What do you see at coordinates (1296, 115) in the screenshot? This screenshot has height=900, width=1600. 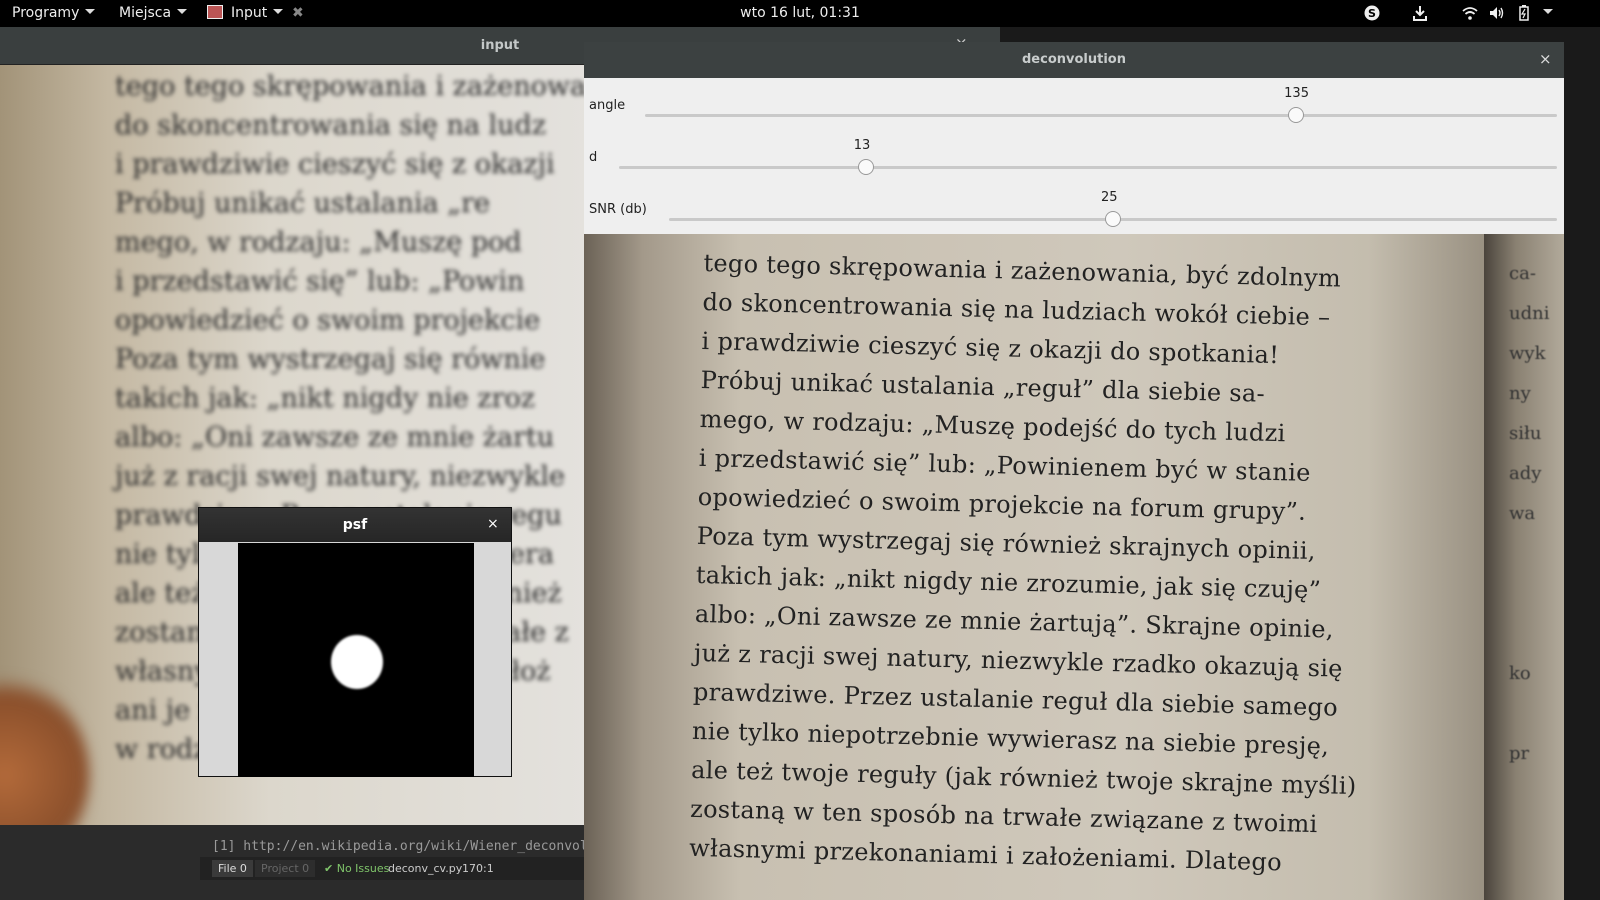 I see `angle-slider-handle` at bounding box center [1296, 115].